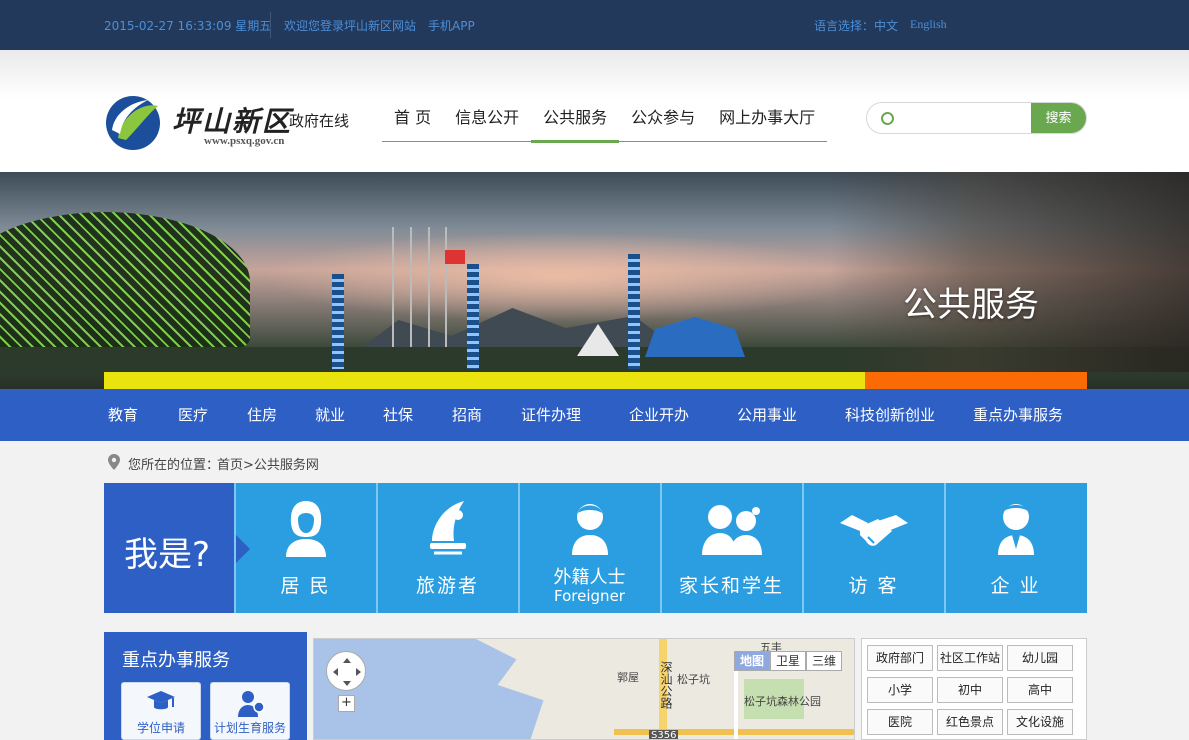  I want to click on nav-public-service: 公共服务, so click(575, 124).